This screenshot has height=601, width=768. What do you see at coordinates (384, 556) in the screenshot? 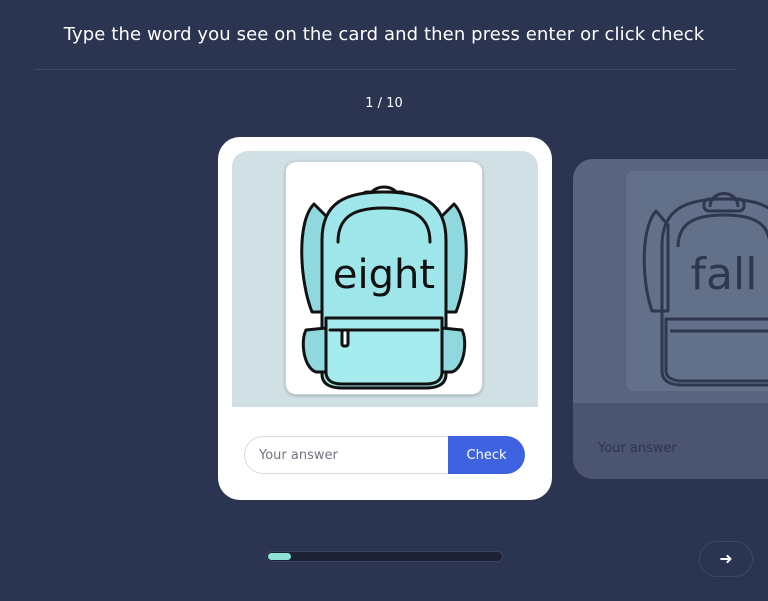
I see `progress-bar` at bounding box center [384, 556].